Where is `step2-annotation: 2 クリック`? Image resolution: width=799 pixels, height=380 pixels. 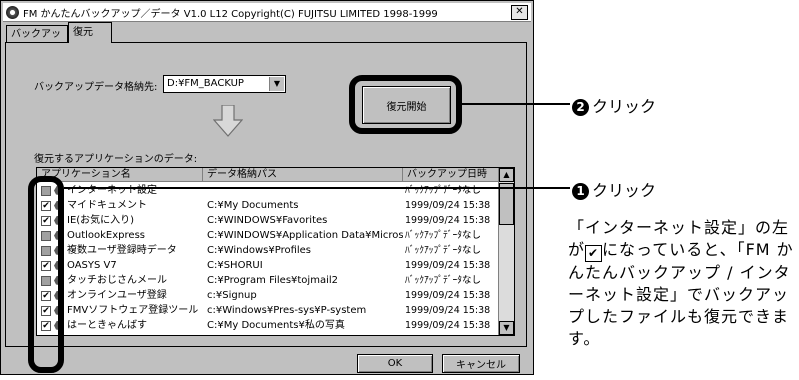 step2-annotation: 2 クリック is located at coordinates (614, 105).